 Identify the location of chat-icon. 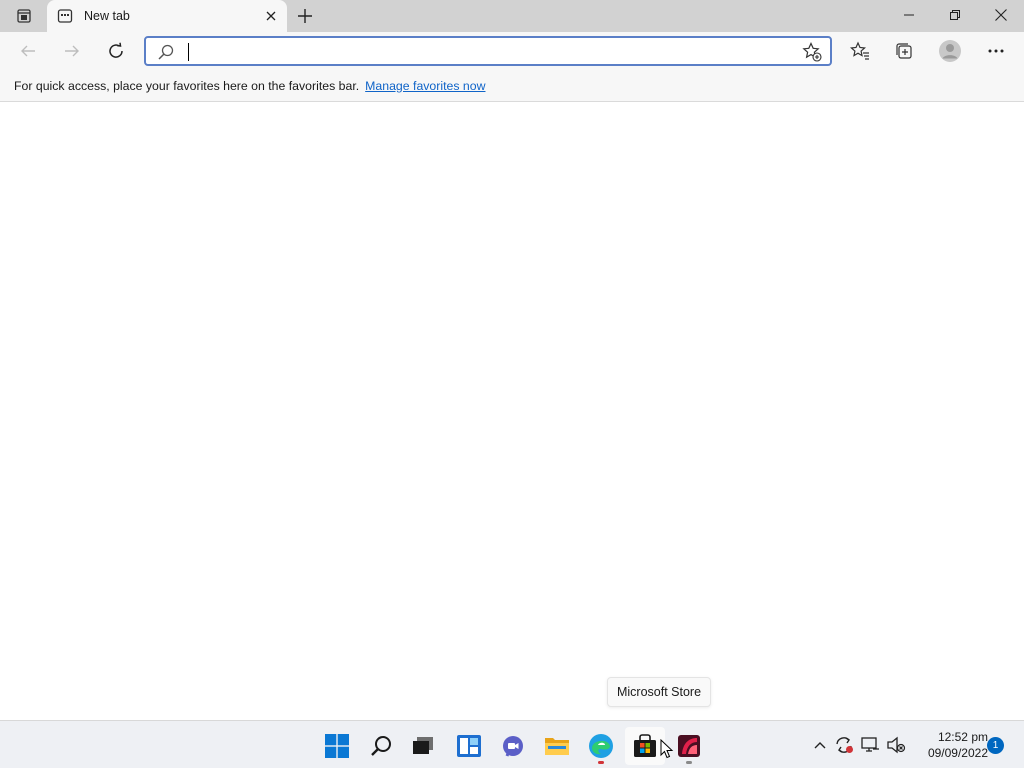
(513, 746).